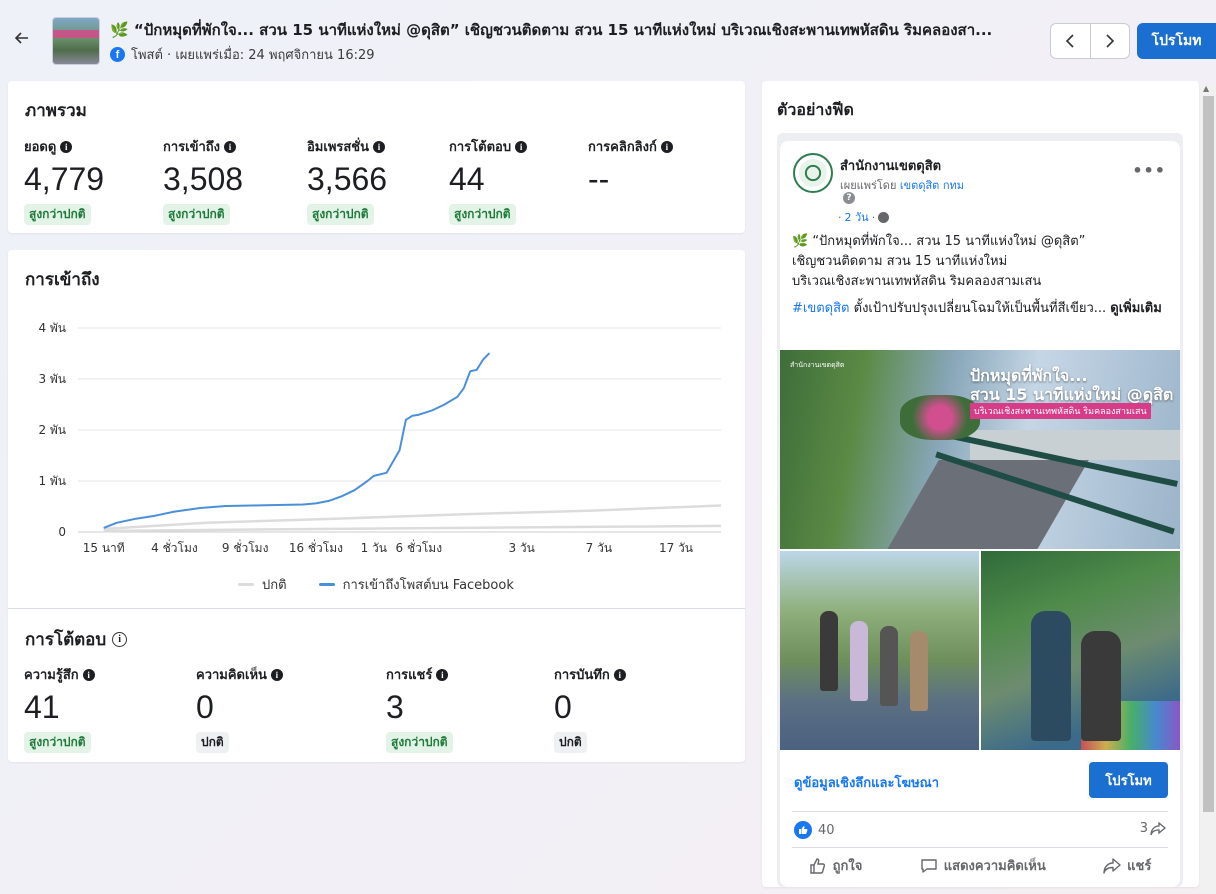 The width and height of the screenshot is (1216, 894). I want to click on x-tick-label: 9 ชั่วโมง, so click(245, 547).